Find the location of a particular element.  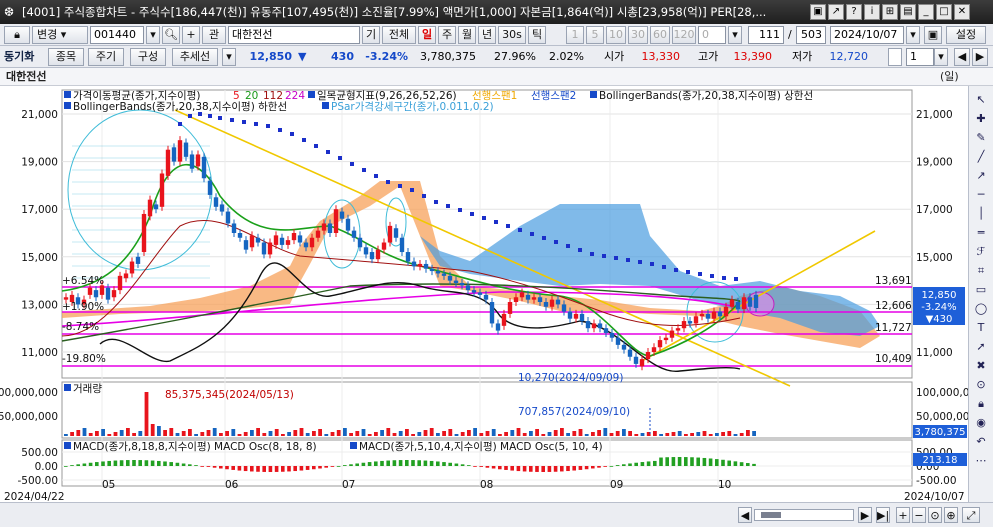

interval-120-button: 120 is located at coordinates (684, 35).